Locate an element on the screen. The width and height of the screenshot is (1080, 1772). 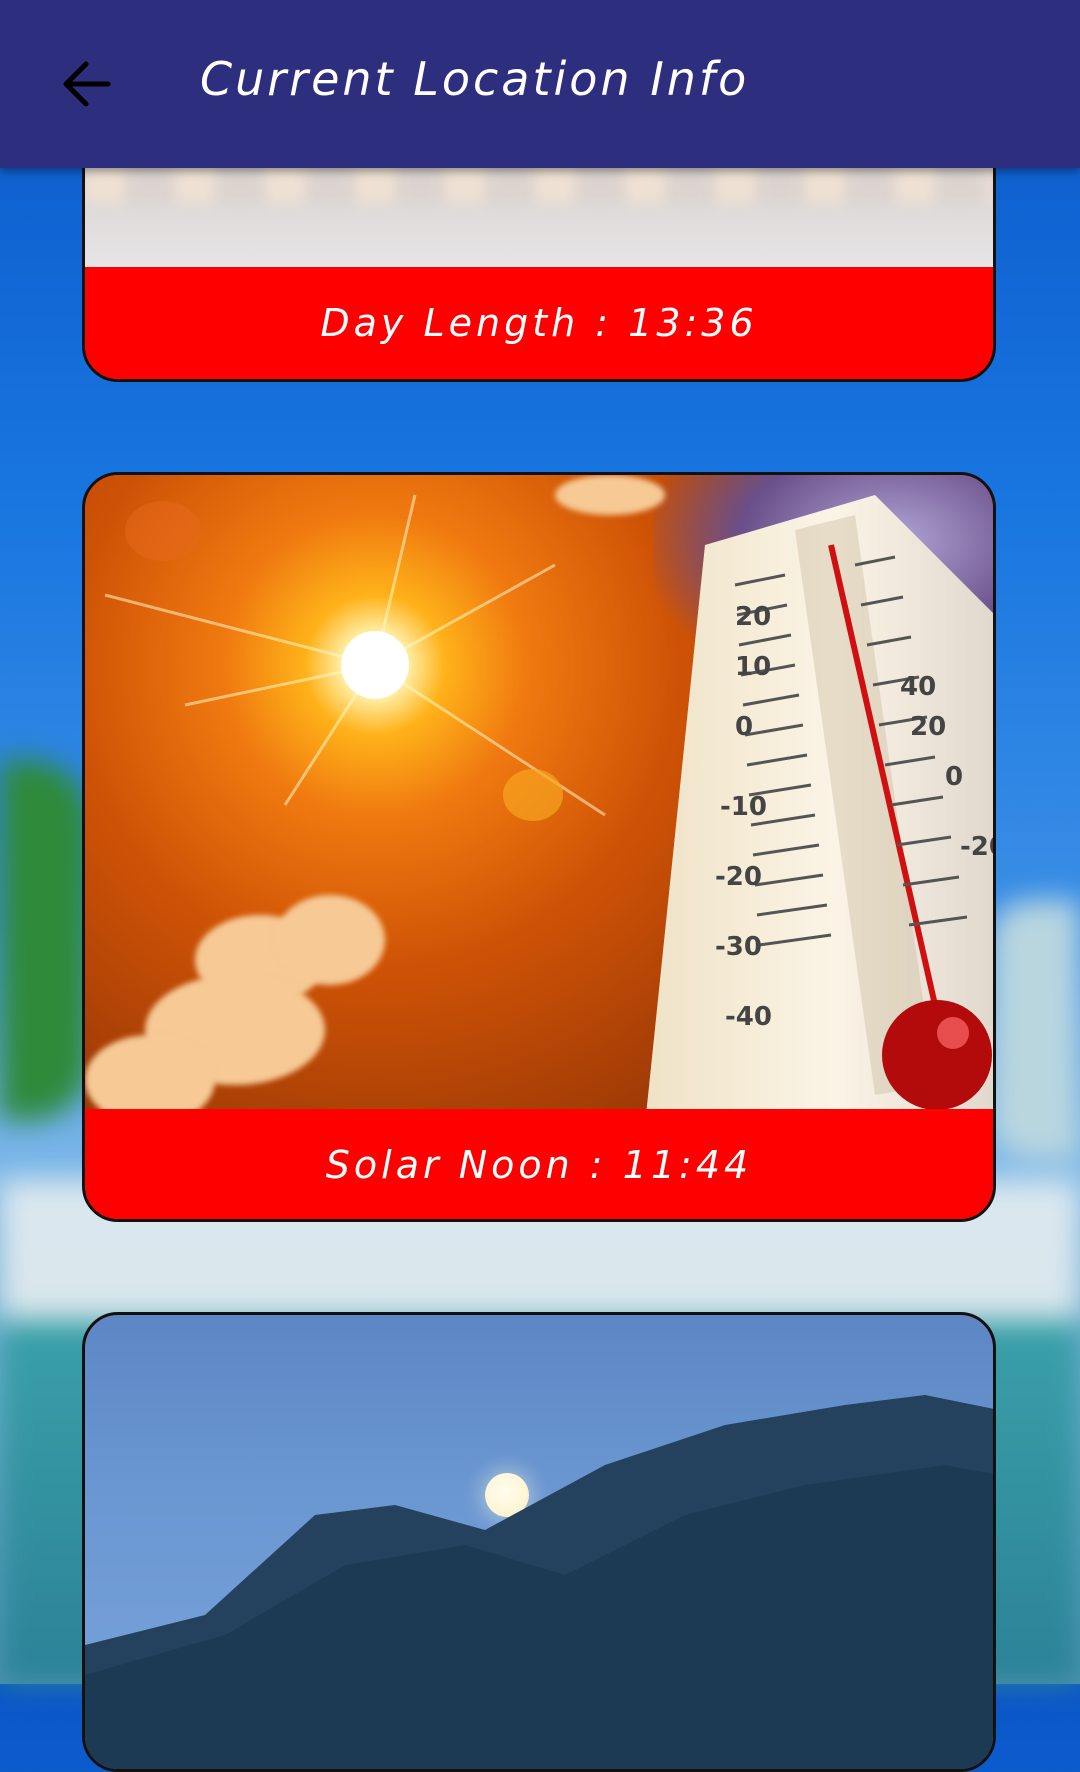
day-length-caption: Day Length : 13:36 is located at coordinates (539, 323).